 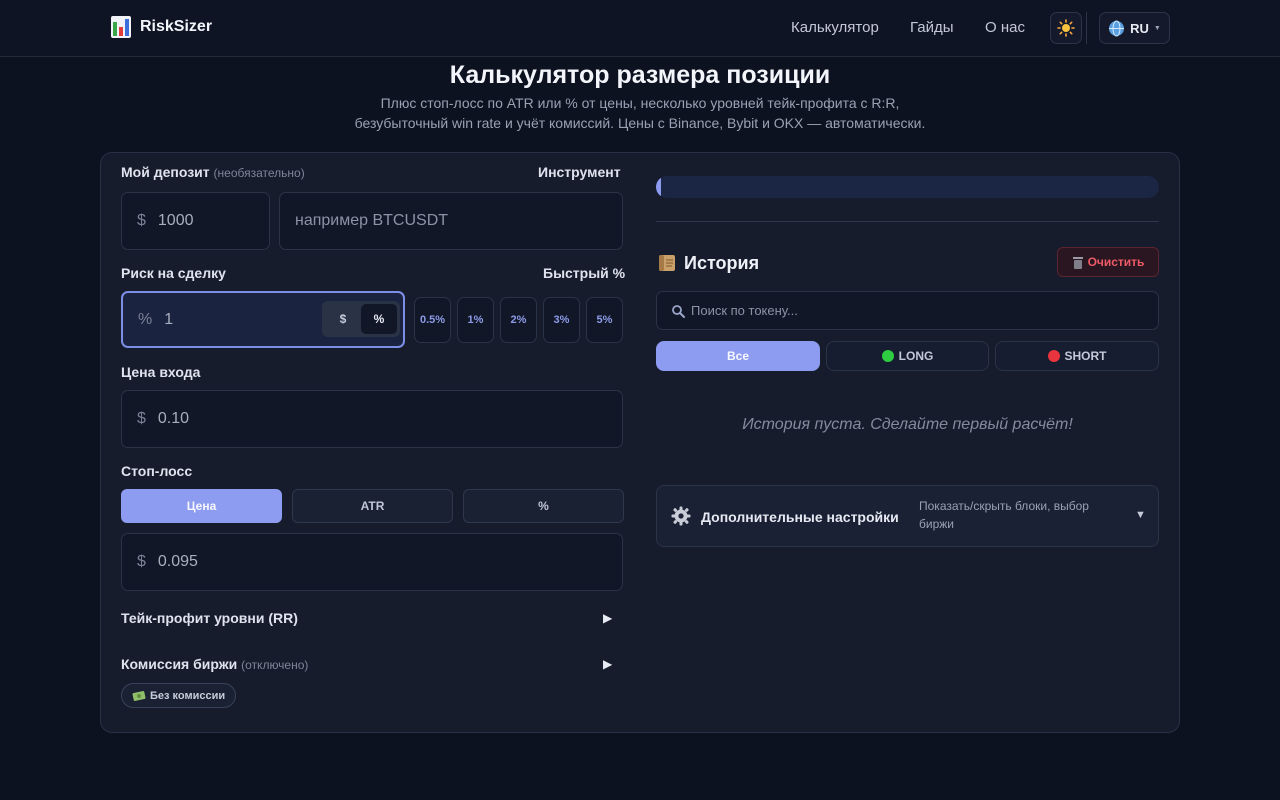 I want to click on entry-currency-symbol: $, so click(x=141, y=418).